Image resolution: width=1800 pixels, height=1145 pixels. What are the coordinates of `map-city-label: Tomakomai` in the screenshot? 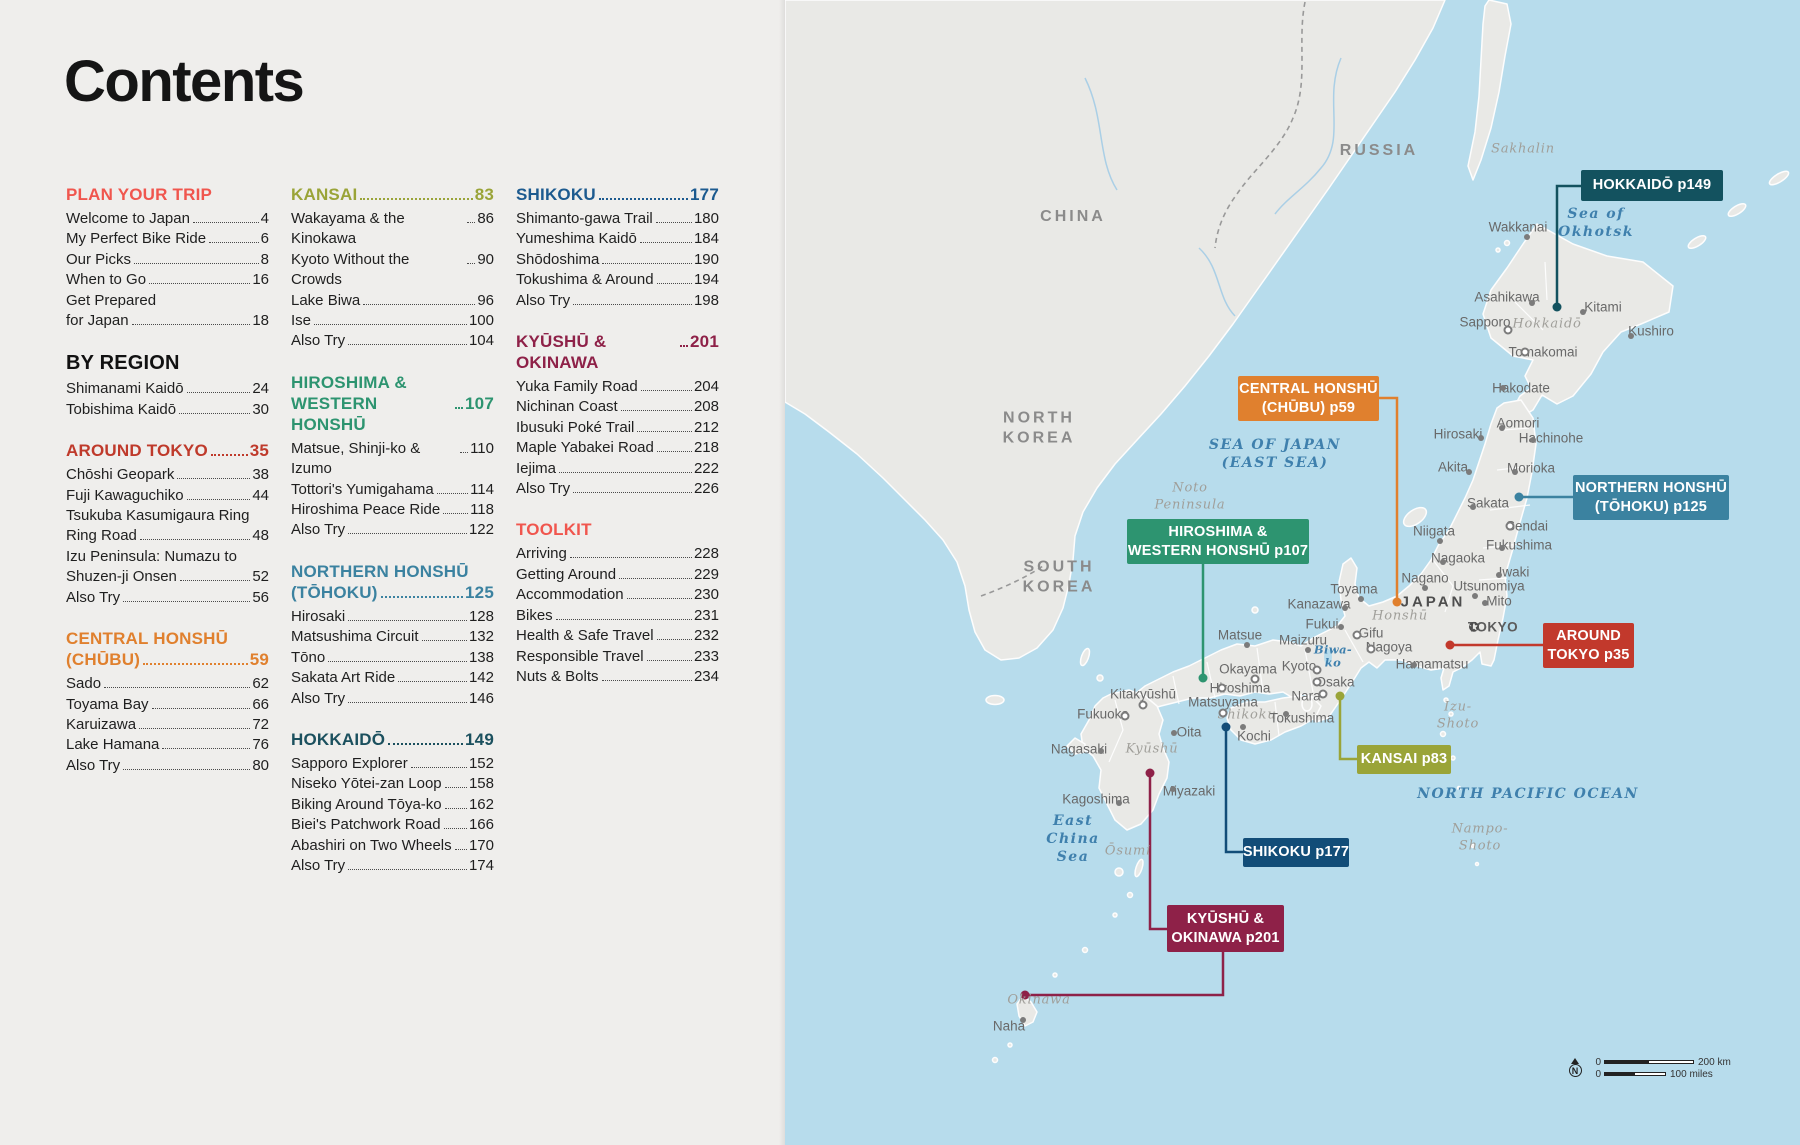 It's located at (1543, 352).